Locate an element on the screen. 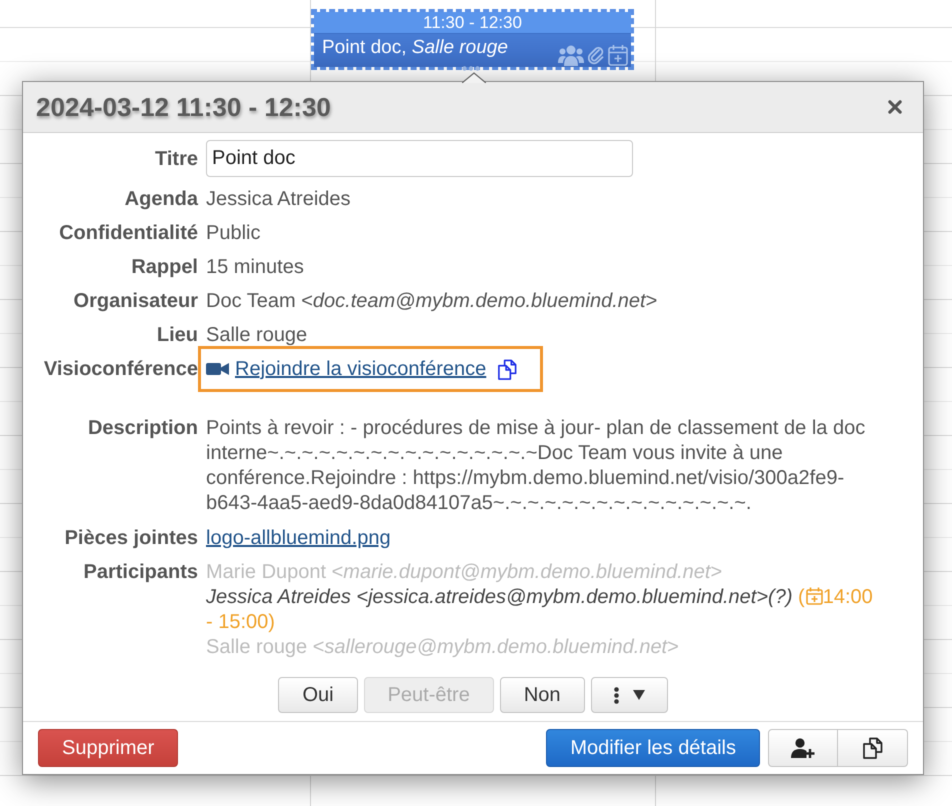  conflict-time: 14:00 is located at coordinates (847, 597).